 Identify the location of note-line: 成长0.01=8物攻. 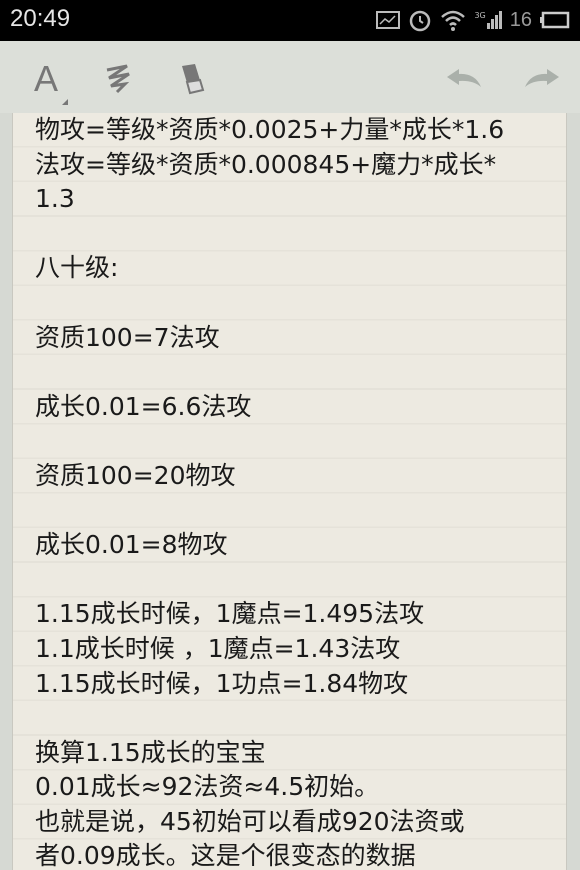
(131, 545).